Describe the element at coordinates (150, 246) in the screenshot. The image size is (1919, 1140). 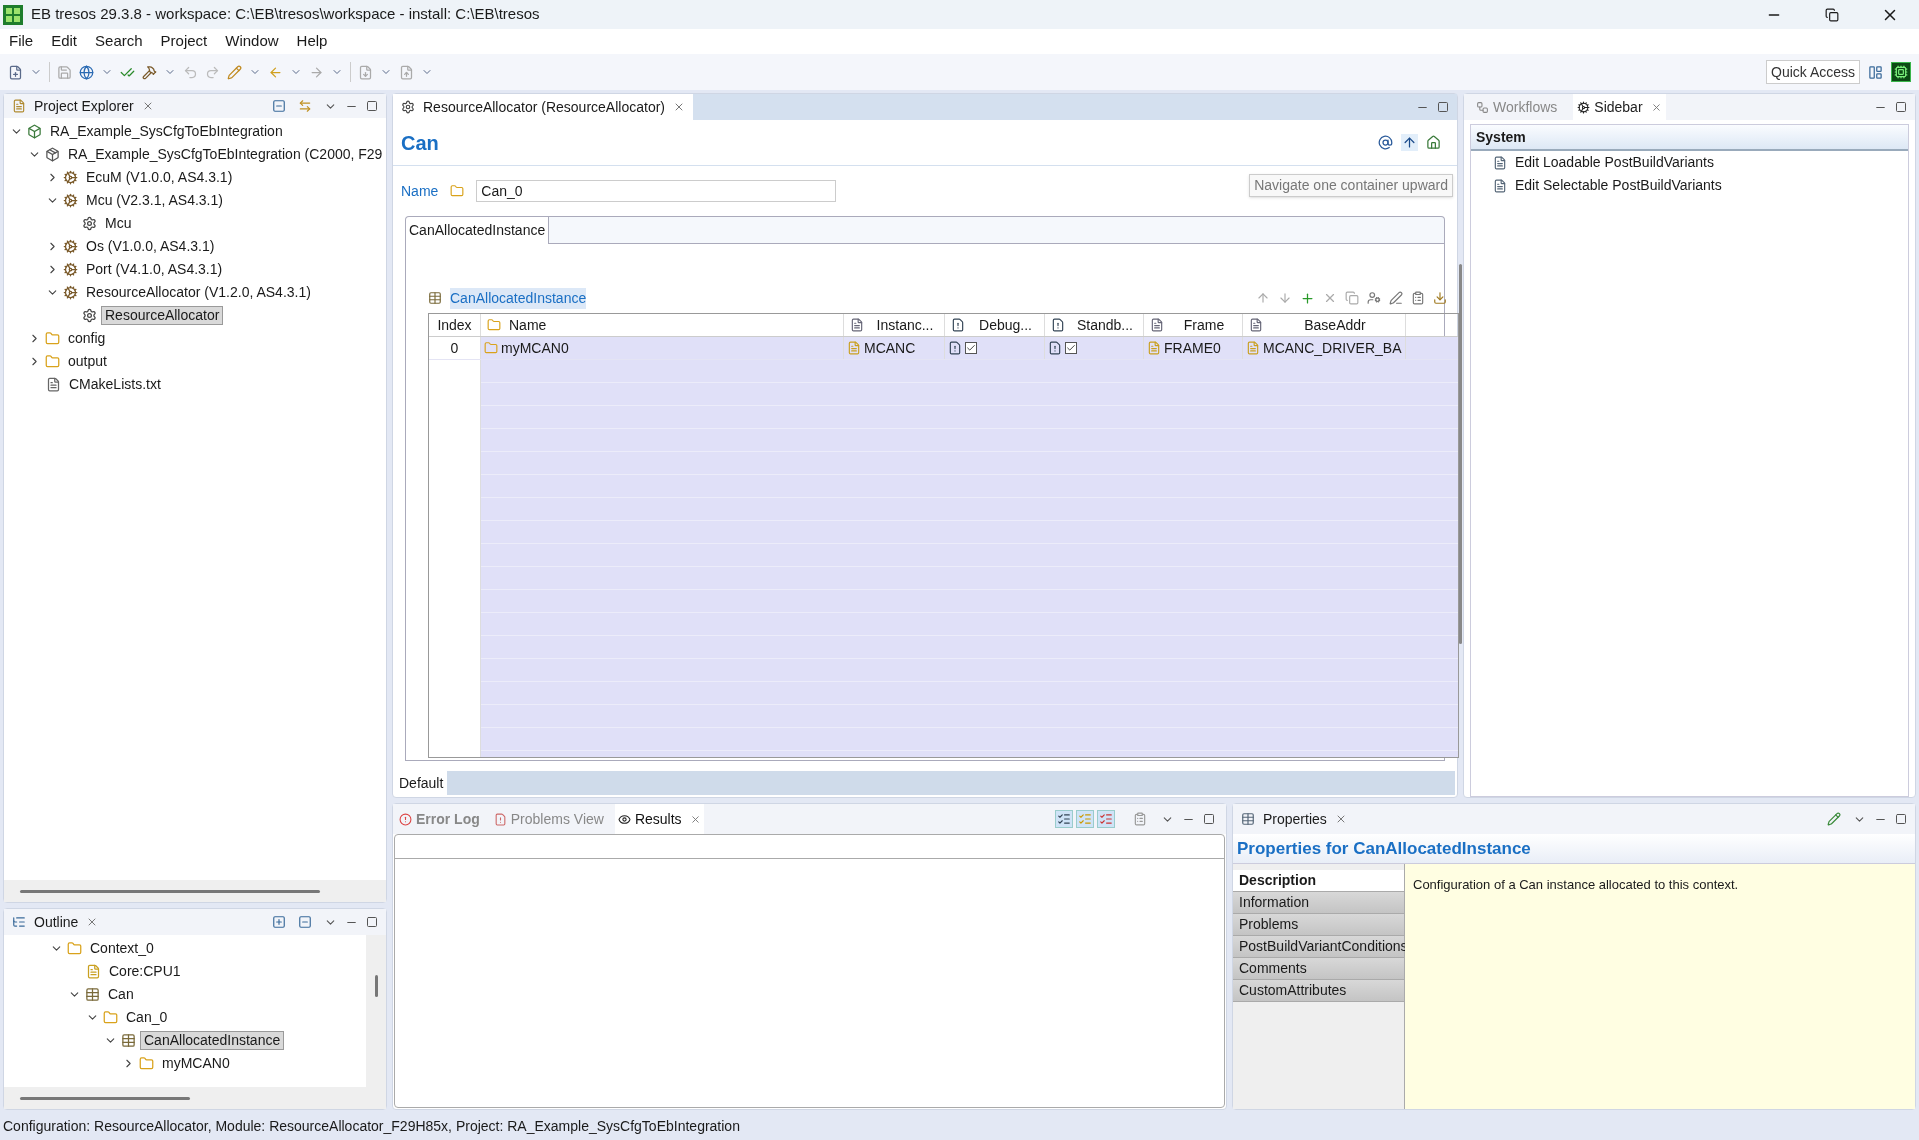
I see `tree-item: Os (V1.0.0, AS4.3.1)` at that location.